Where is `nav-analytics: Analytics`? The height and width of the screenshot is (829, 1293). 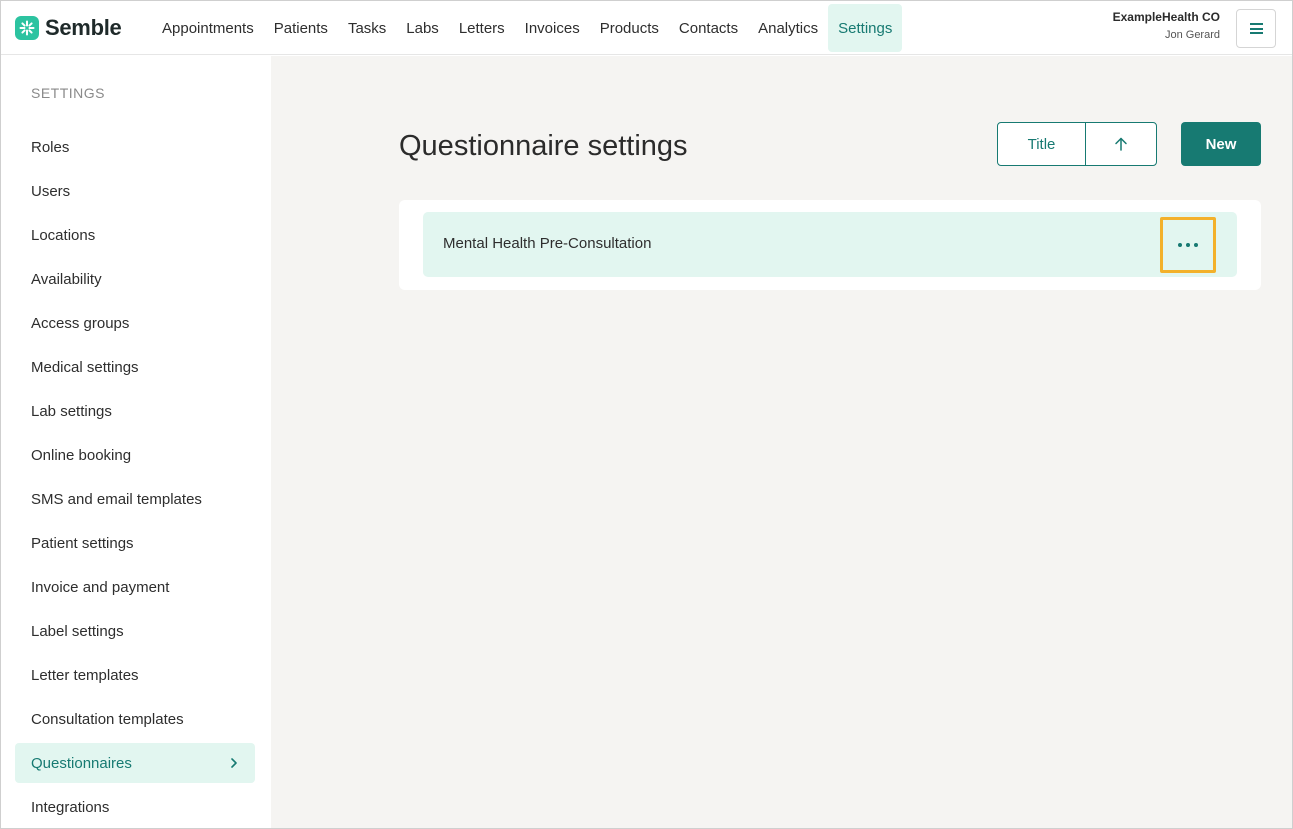
nav-analytics: Analytics is located at coordinates (788, 28).